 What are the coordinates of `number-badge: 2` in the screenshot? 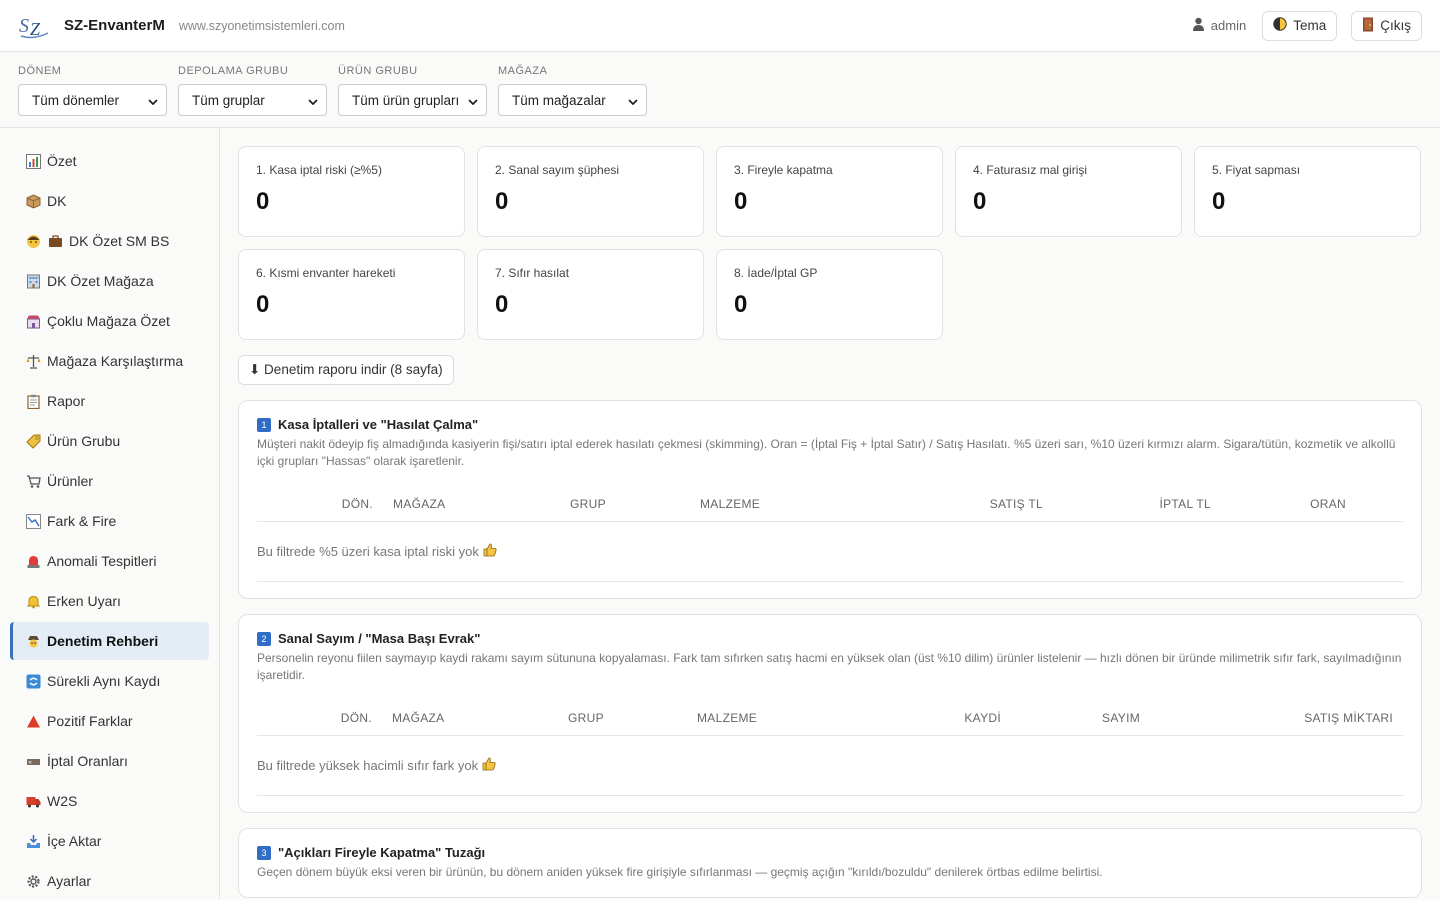 It's located at (264, 638).